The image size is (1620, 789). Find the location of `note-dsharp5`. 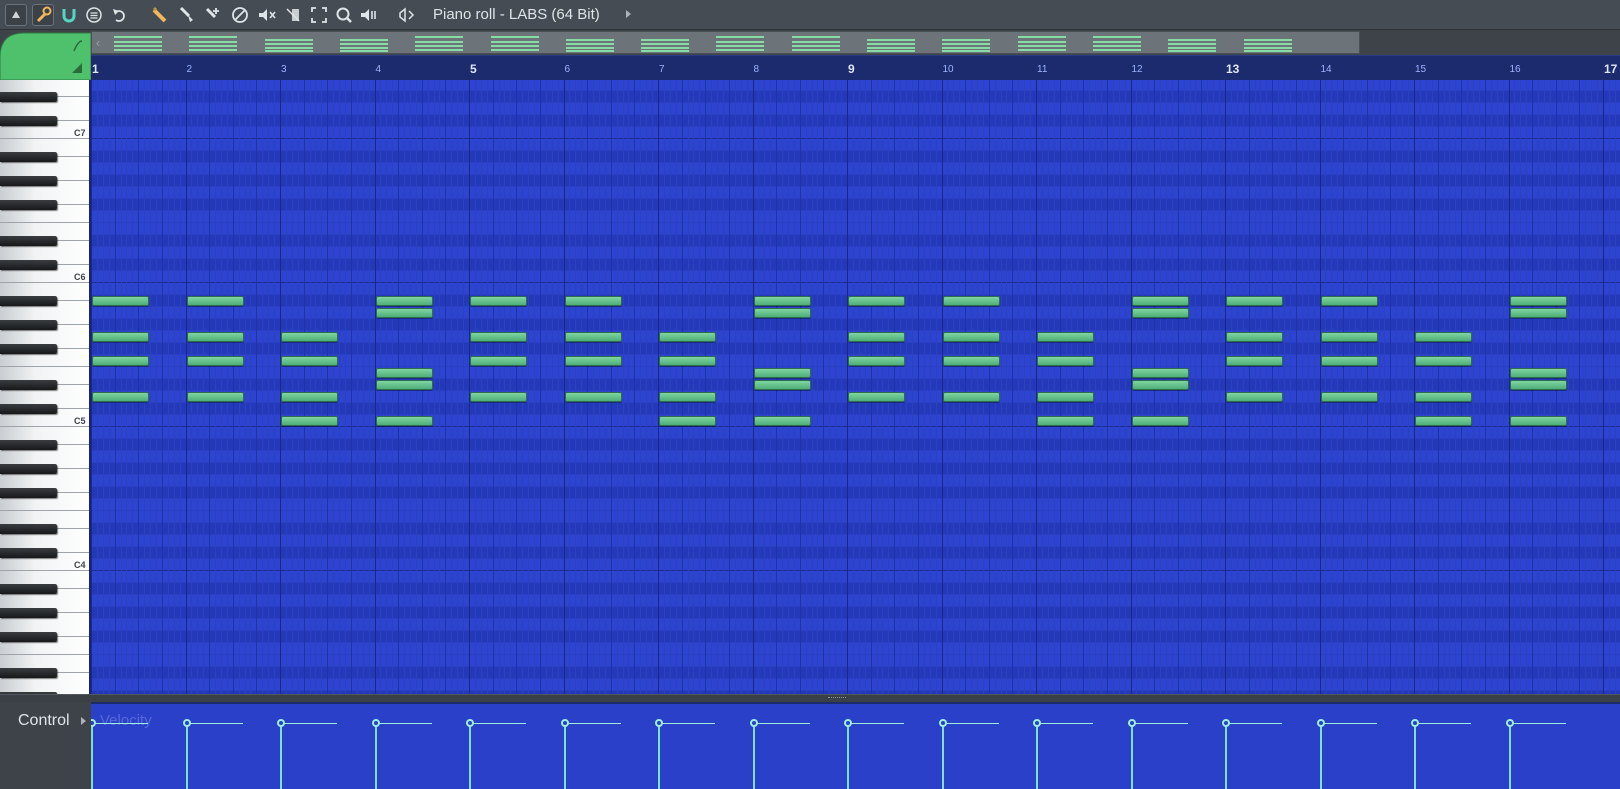

note-dsharp5 is located at coordinates (1538, 385).